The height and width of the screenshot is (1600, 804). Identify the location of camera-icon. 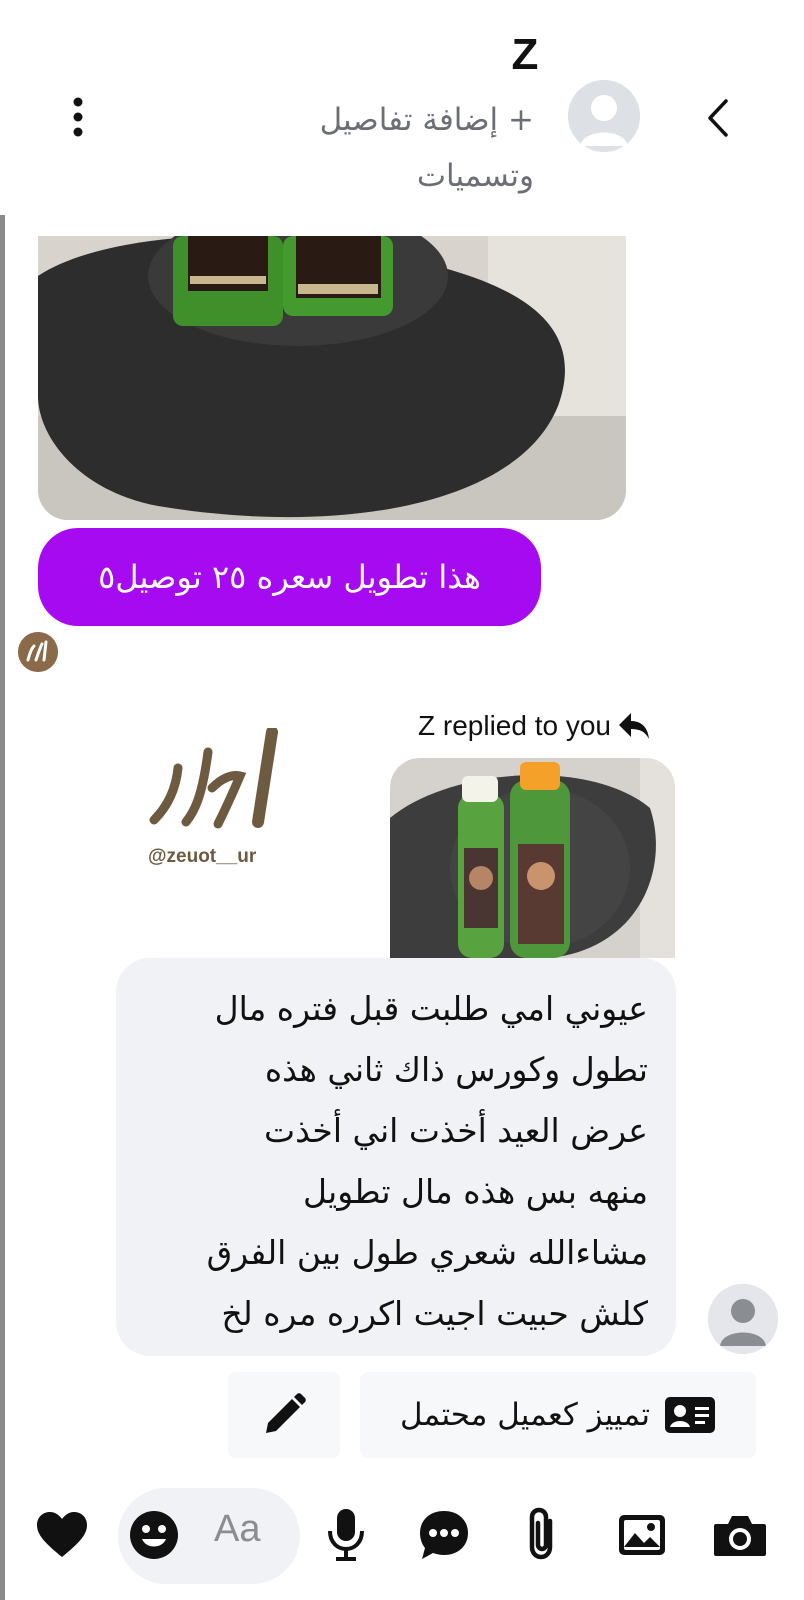
(740, 1536).